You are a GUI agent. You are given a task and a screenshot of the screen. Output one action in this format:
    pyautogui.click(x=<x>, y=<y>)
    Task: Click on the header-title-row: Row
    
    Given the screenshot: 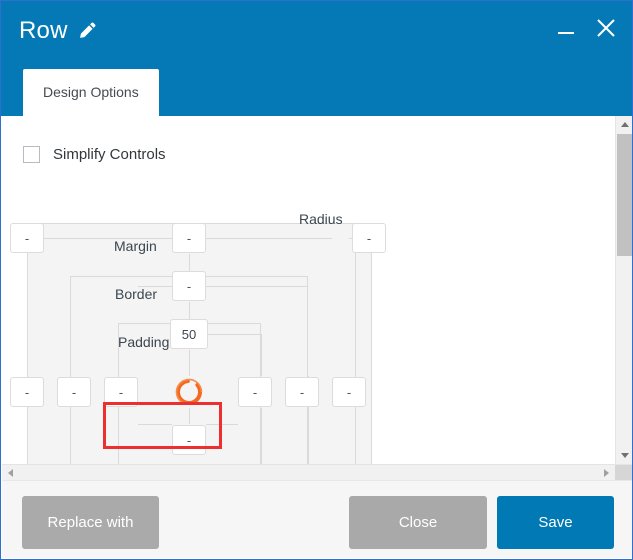 What is the action you would take?
    pyautogui.click(x=58, y=31)
    